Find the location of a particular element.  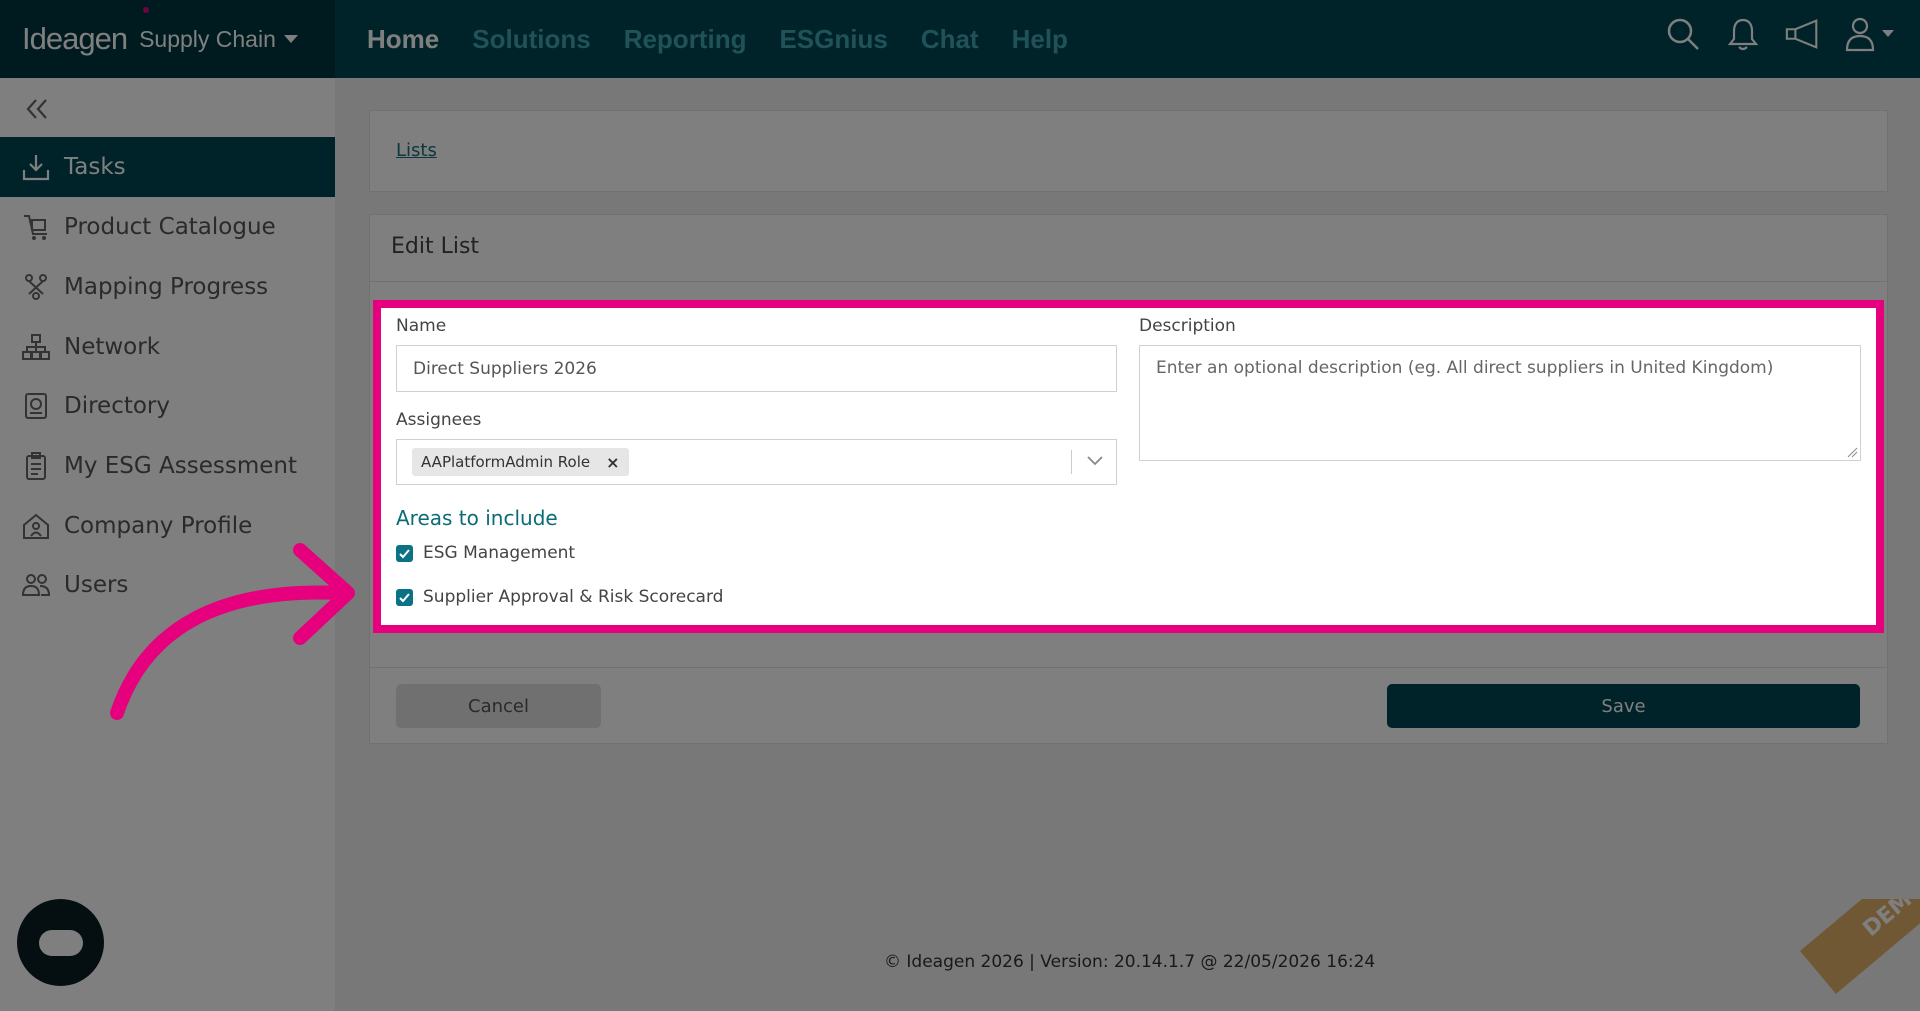

sidebar-item-label: Company Profile is located at coordinates (158, 526).